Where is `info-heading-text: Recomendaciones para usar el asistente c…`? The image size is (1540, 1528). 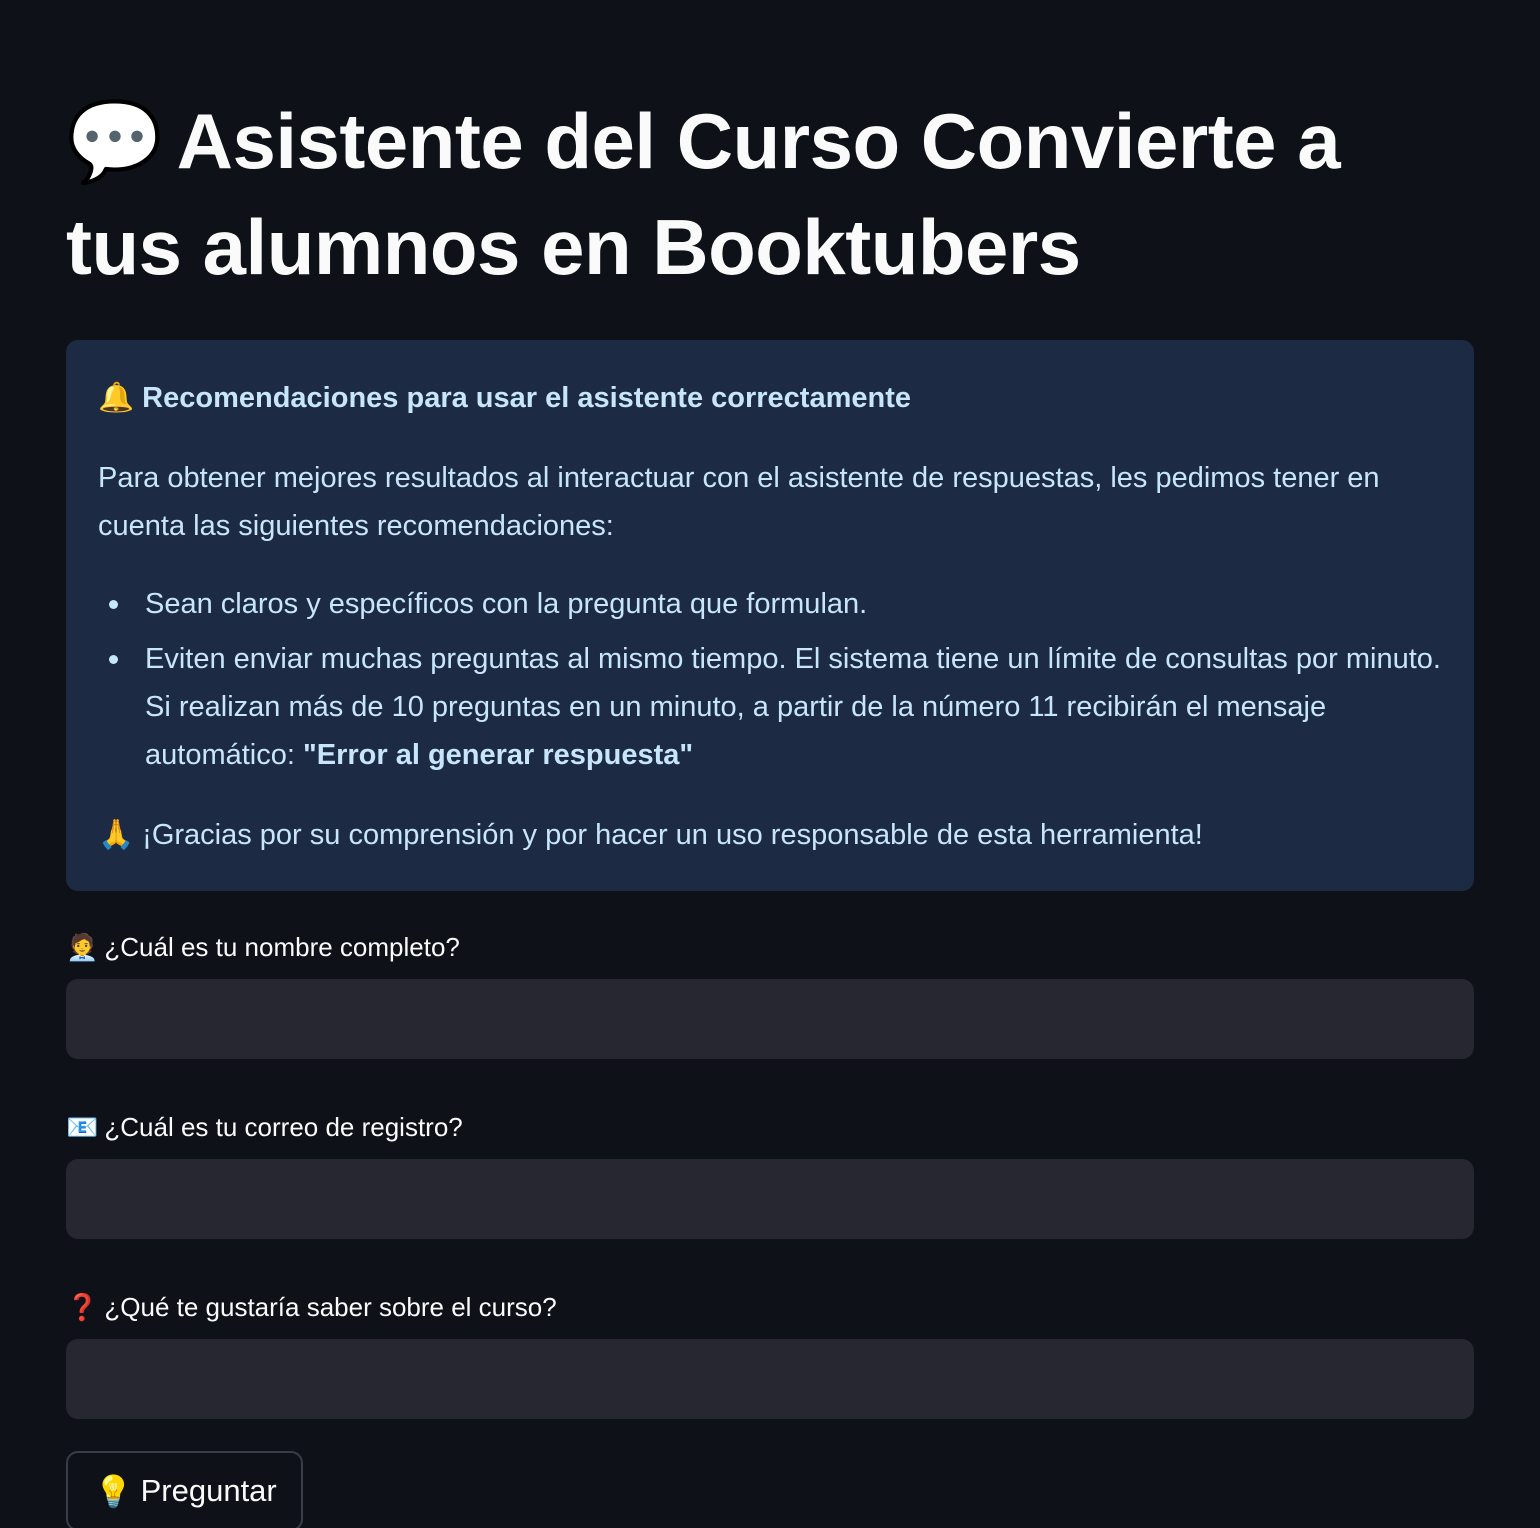 info-heading-text: Recomendaciones para usar el asistente c… is located at coordinates (527, 398).